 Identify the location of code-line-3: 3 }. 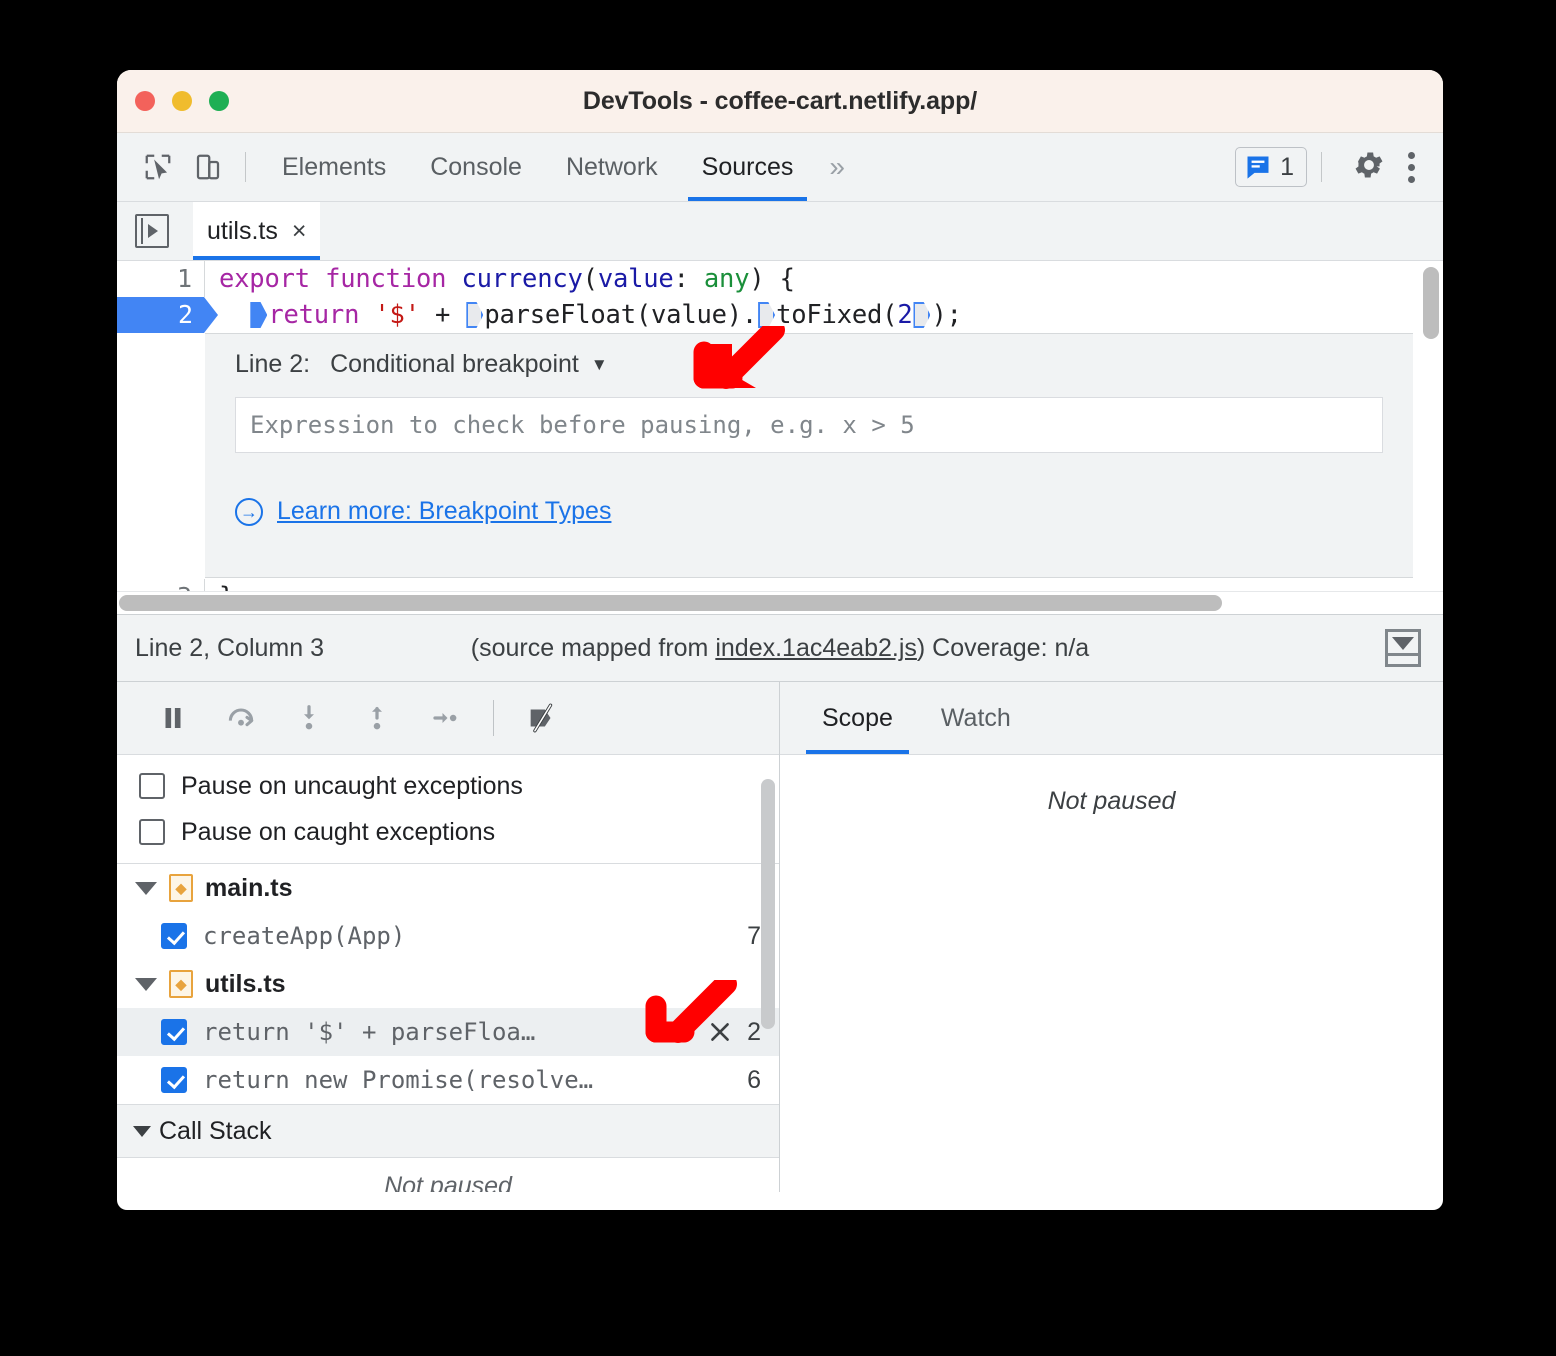
(780, 585).